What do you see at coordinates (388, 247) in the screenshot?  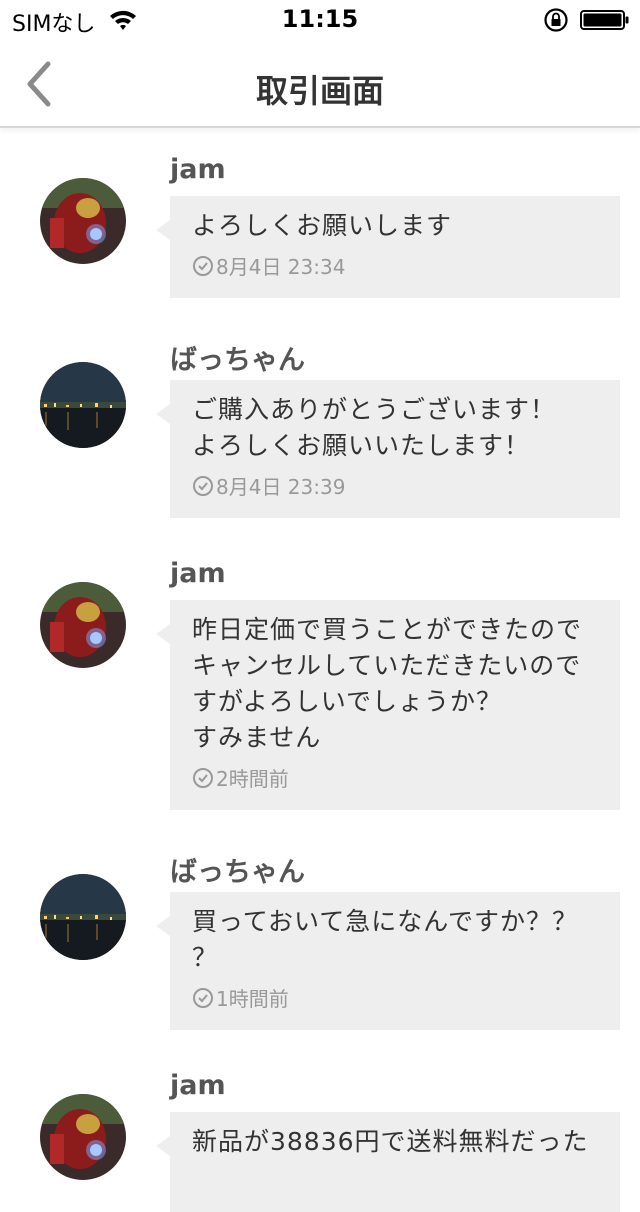 I see `message-bubble: よろしくお願いします 8月4日 23:34` at bounding box center [388, 247].